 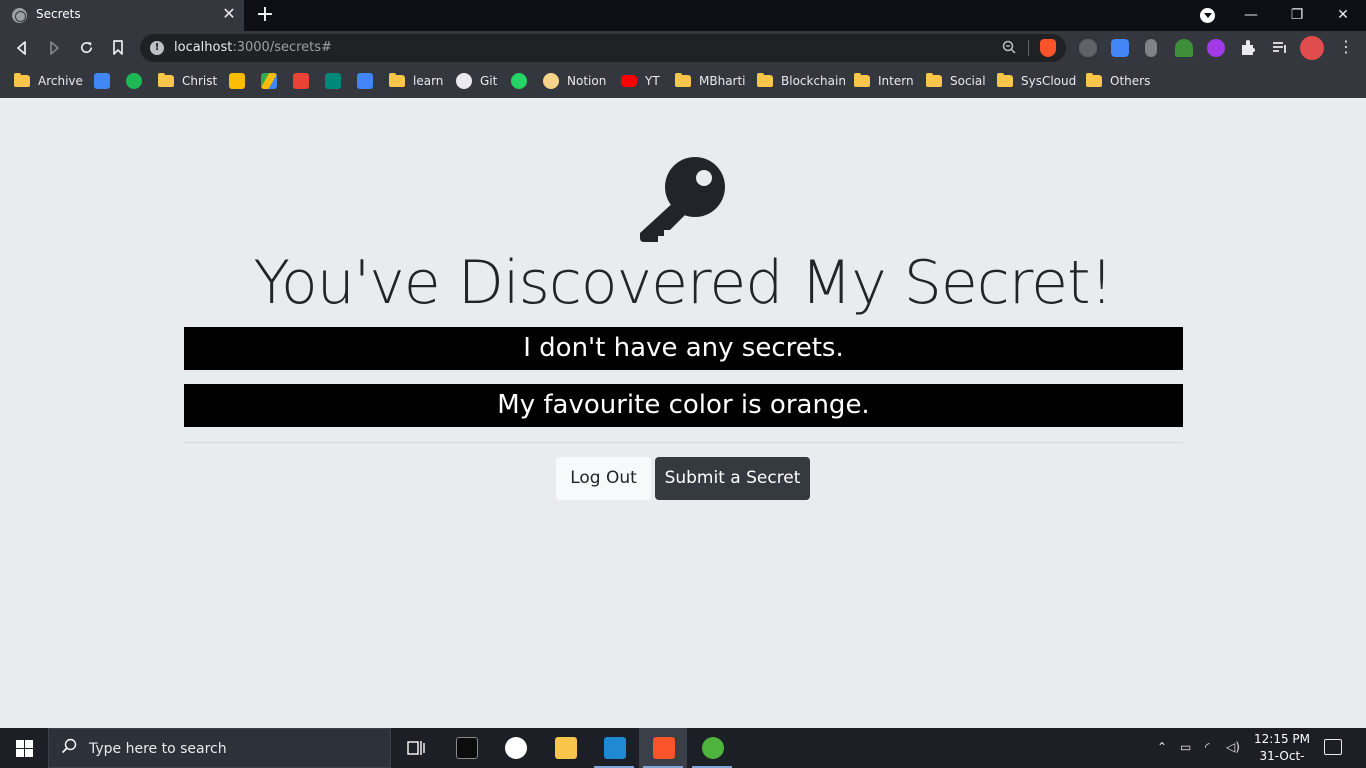 What do you see at coordinates (24, 748) in the screenshot?
I see `windows-start-icon` at bounding box center [24, 748].